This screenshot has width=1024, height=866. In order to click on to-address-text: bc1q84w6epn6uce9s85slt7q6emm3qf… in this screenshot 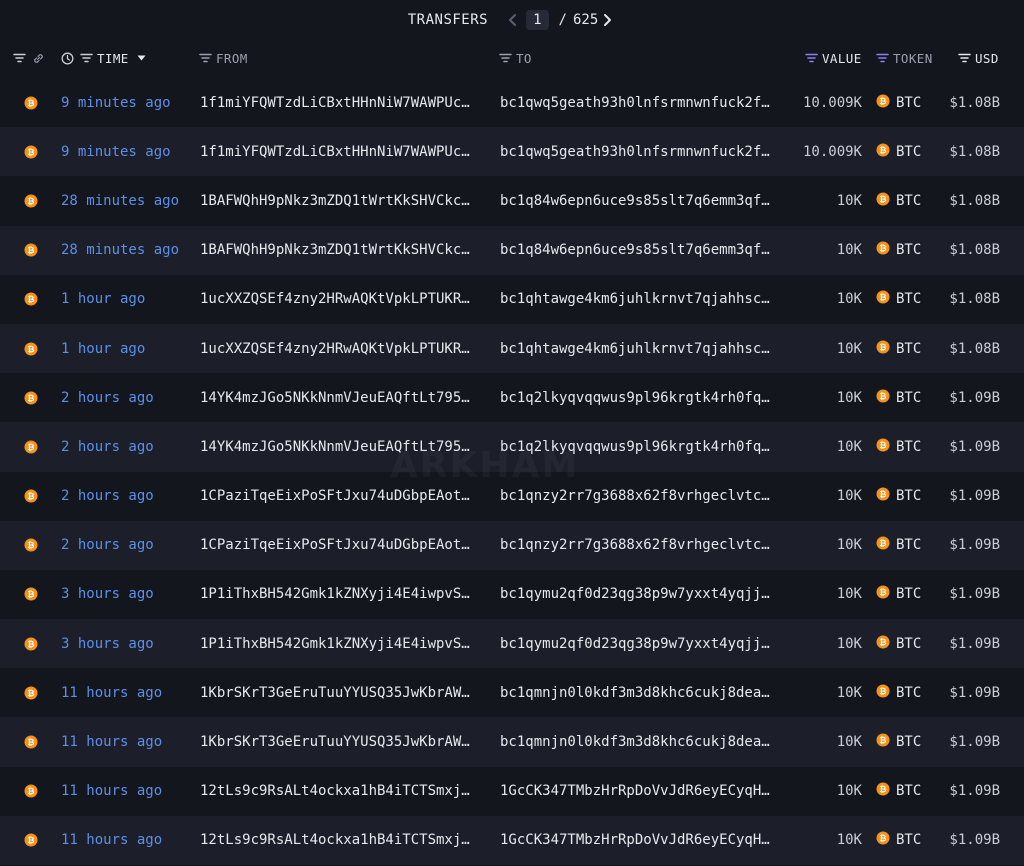, I will do `click(635, 250)`.